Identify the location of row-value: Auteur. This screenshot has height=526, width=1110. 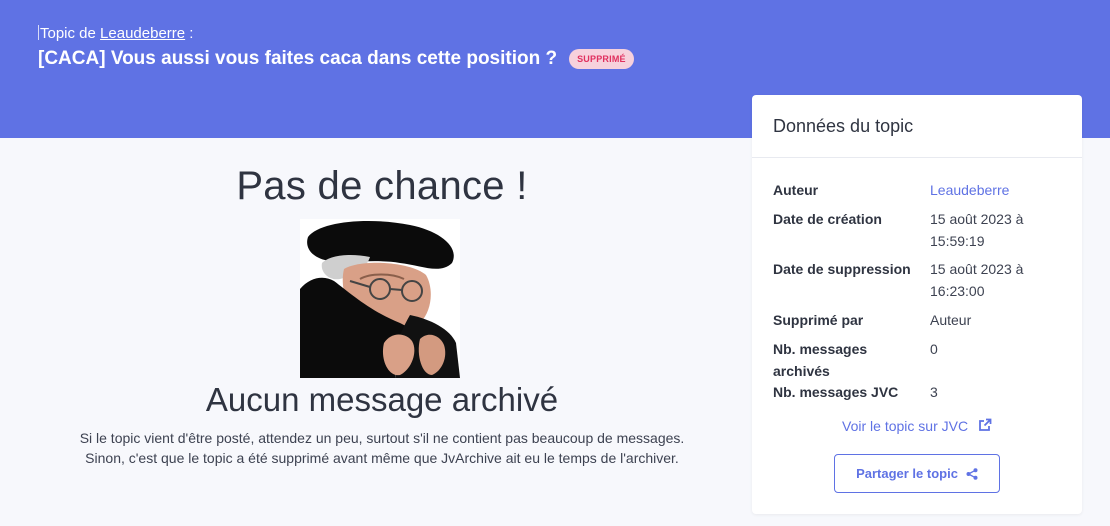
(951, 320).